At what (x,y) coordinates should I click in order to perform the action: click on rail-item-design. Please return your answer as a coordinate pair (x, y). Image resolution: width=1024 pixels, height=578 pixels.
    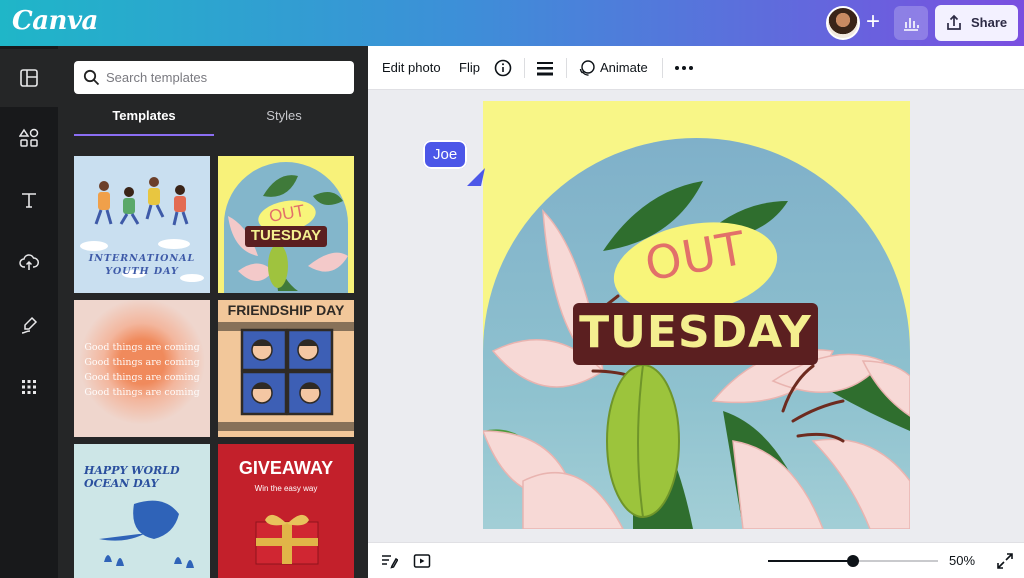
    Looking at the image, I should click on (29, 78).